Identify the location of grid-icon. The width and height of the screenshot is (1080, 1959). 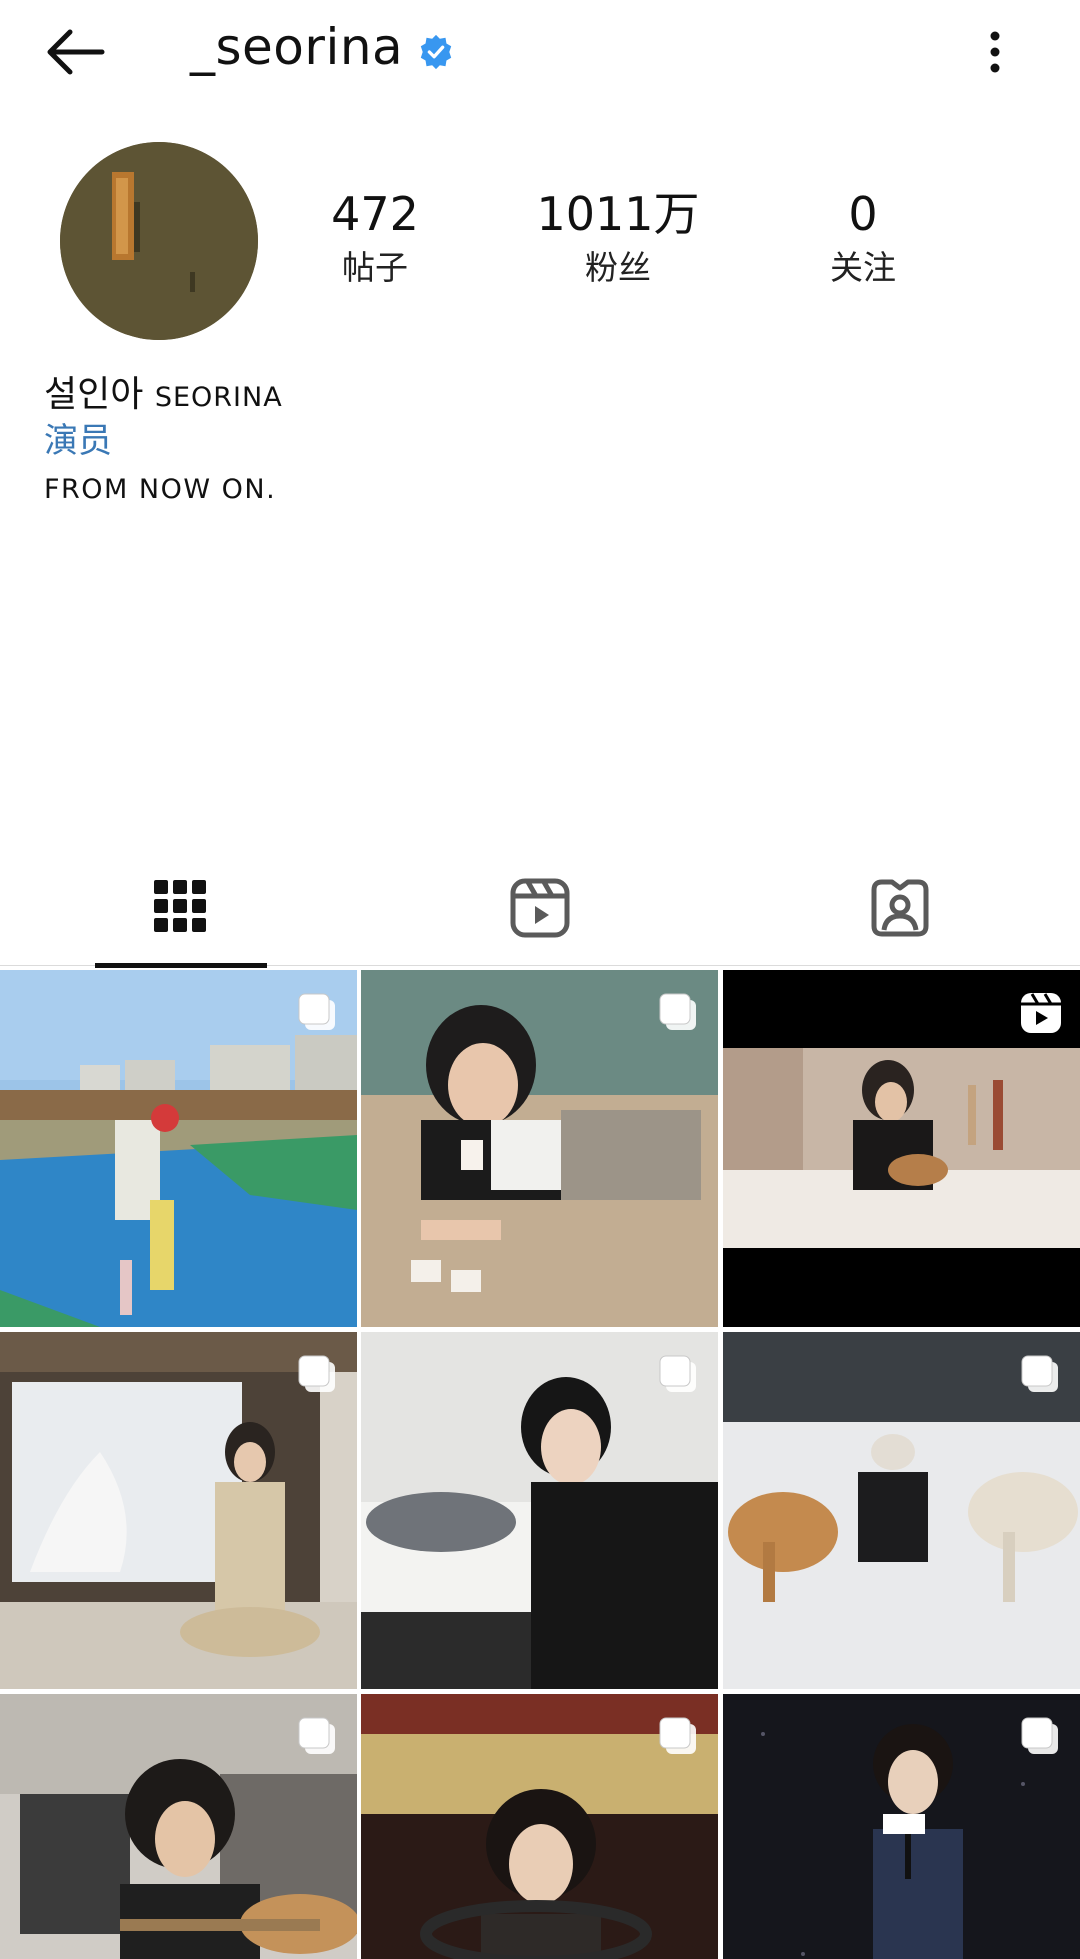
(180, 906).